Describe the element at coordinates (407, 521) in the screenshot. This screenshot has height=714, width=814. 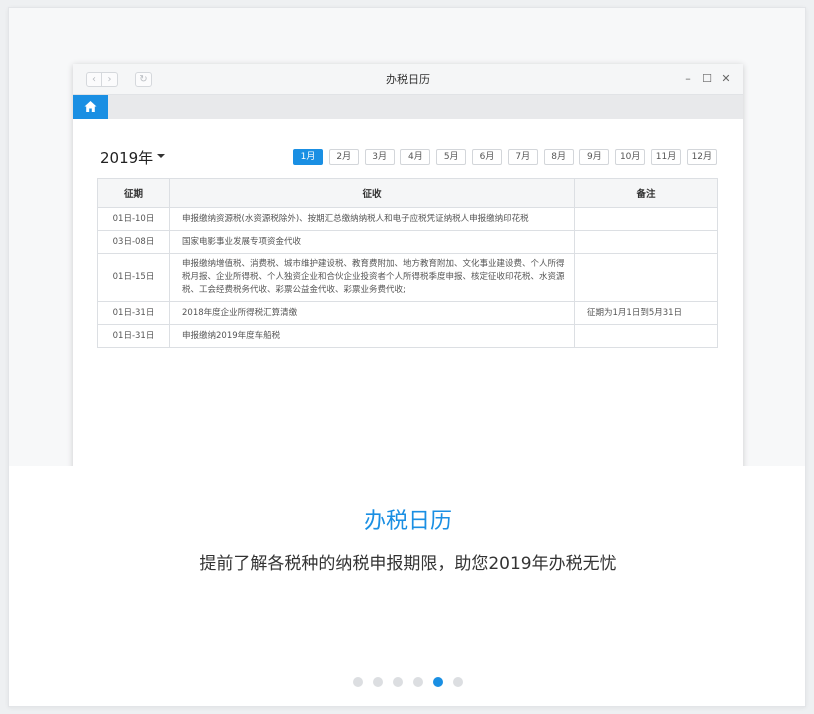
I see `feature-title: 办税日历` at that location.